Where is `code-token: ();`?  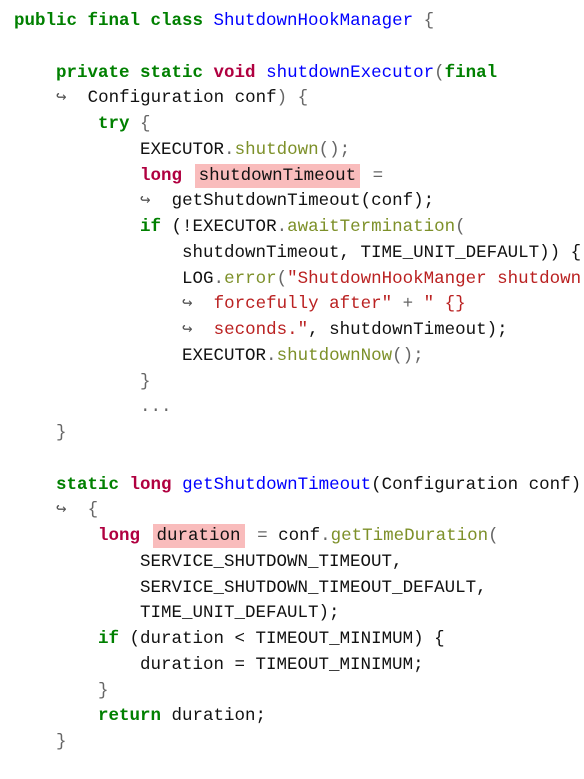
code-token: (); is located at coordinates (408, 355).